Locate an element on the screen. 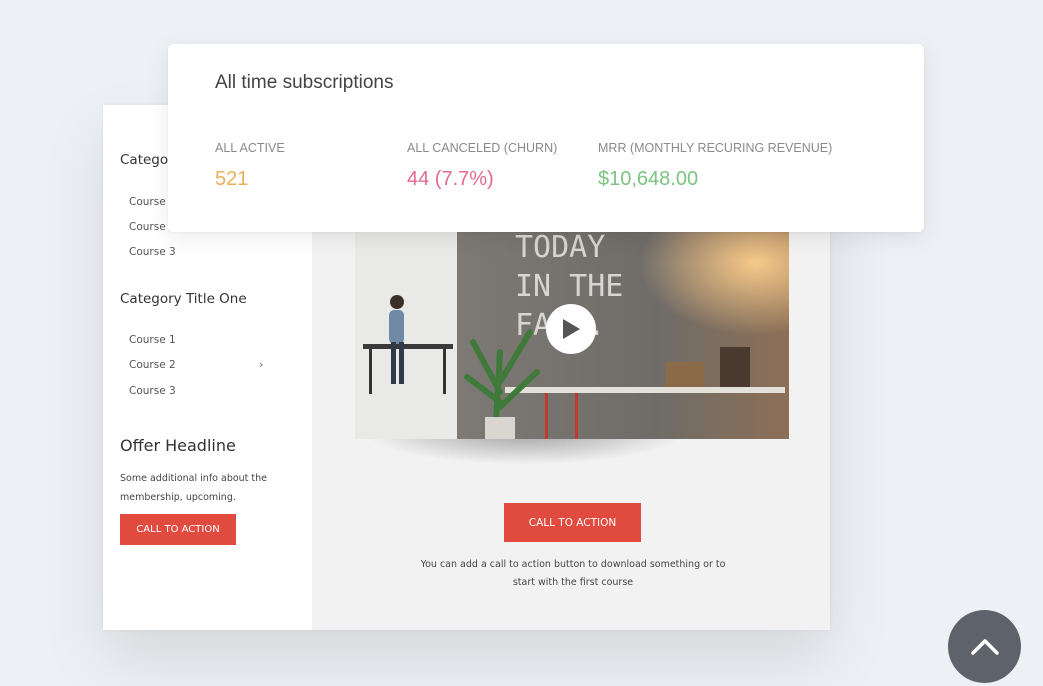  scroll-to-top-button is located at coordinates (984, 646).